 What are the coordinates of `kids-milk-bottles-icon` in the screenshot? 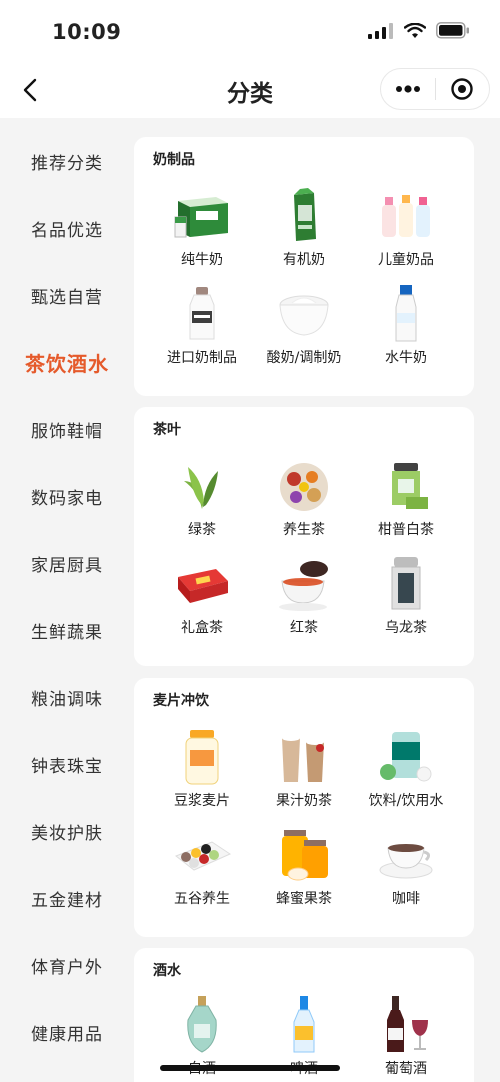 It's located at (406, 216).